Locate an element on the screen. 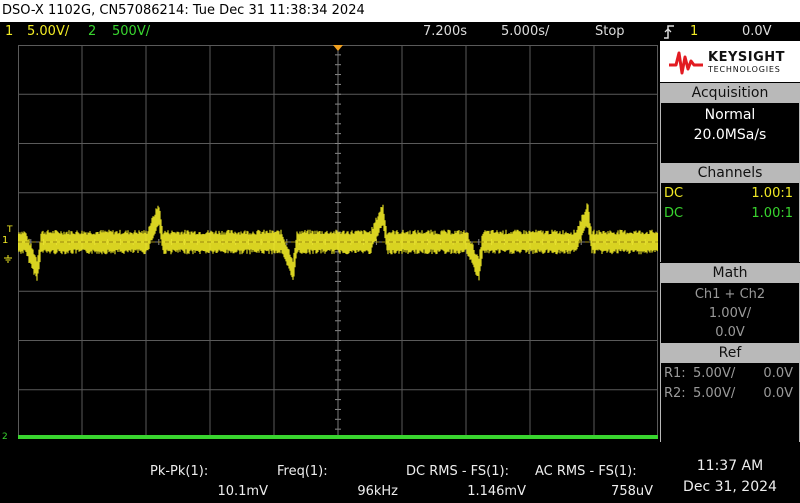 This screenshot has height=503, width=800. math-function: Ch1 + Ch2 is located at coordinates (730, 294).